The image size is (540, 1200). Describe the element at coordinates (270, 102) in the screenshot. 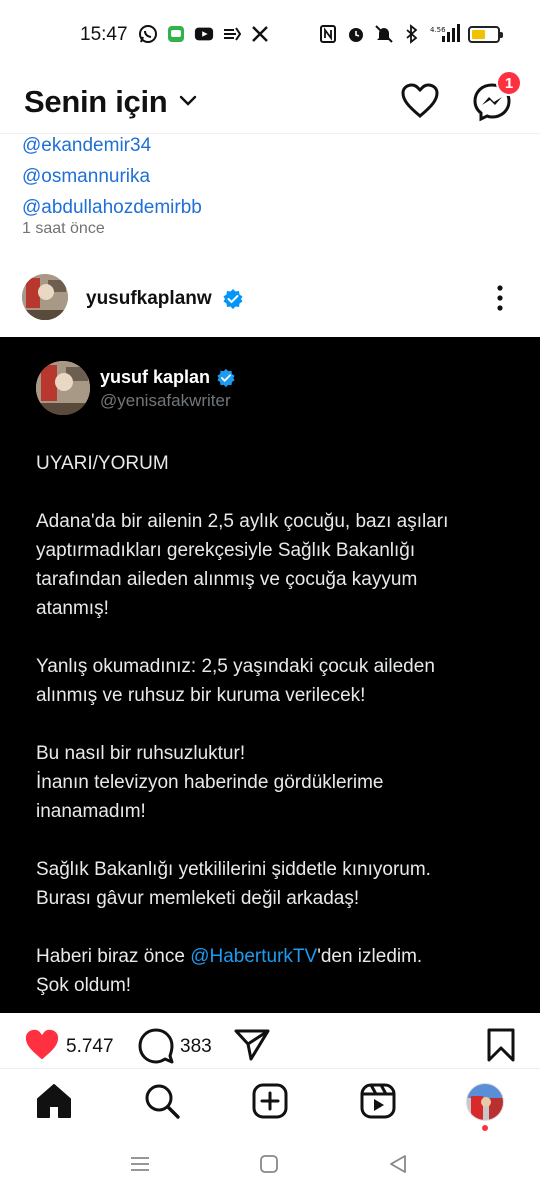

I see `app-header: Senin için 1` at that location.